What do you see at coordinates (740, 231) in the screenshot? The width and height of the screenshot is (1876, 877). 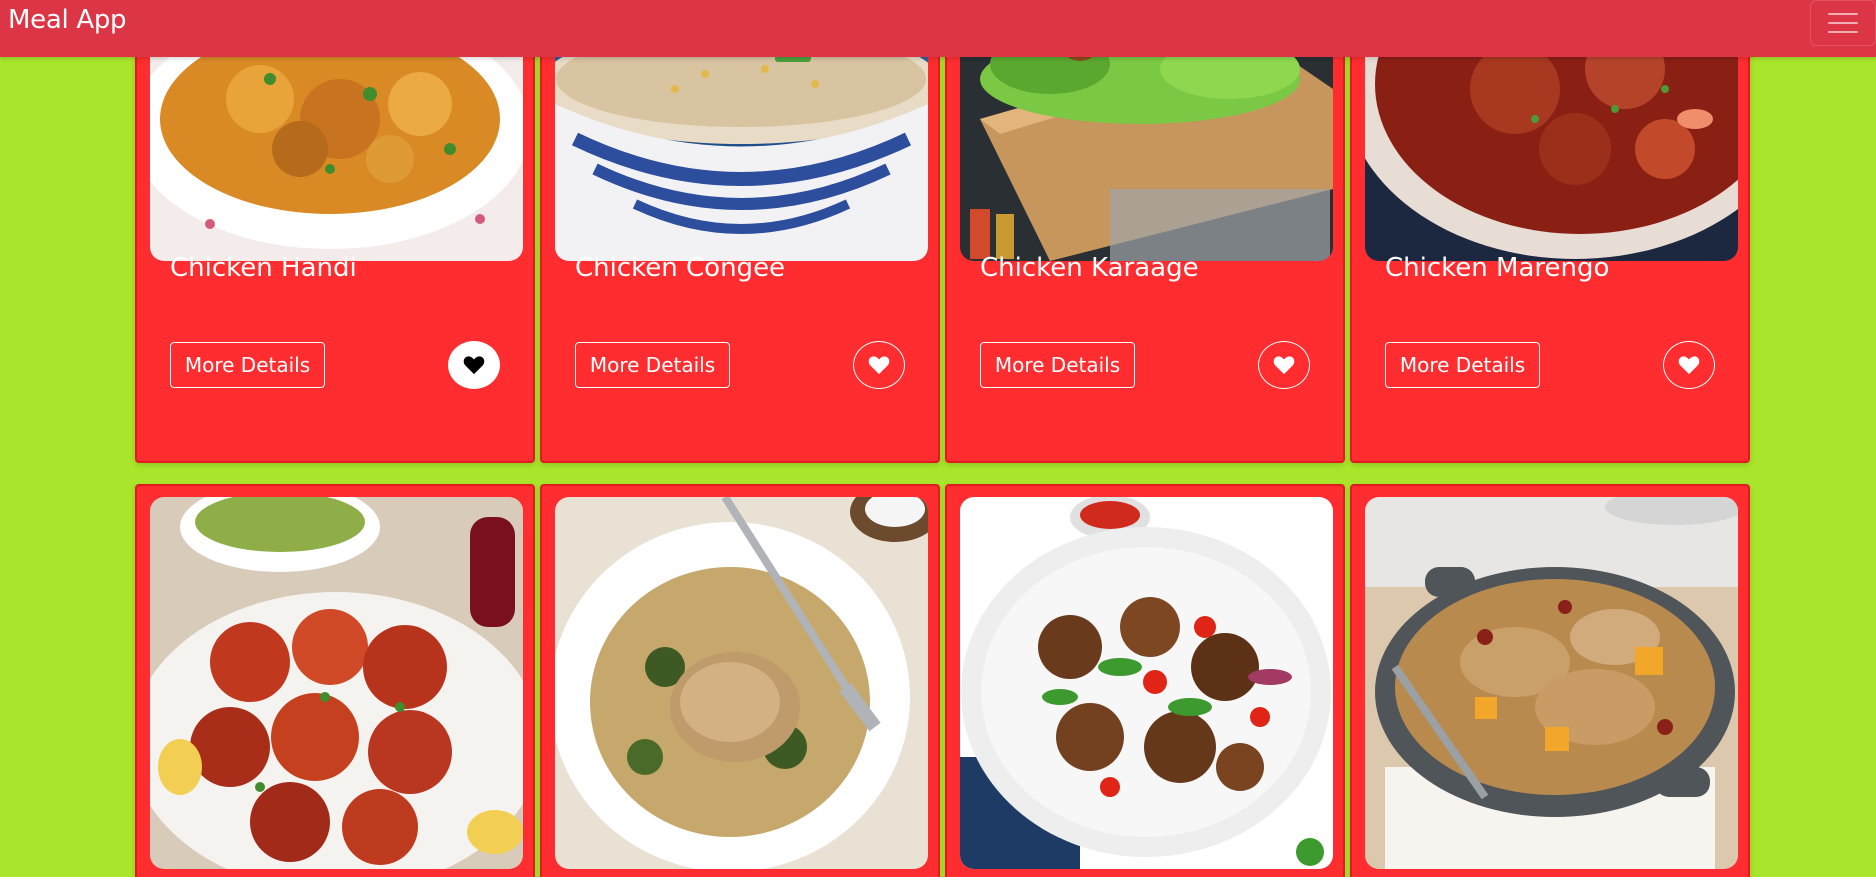 I see `meal-card: Chicken Congee More Details` at bounding box center [740, 231].